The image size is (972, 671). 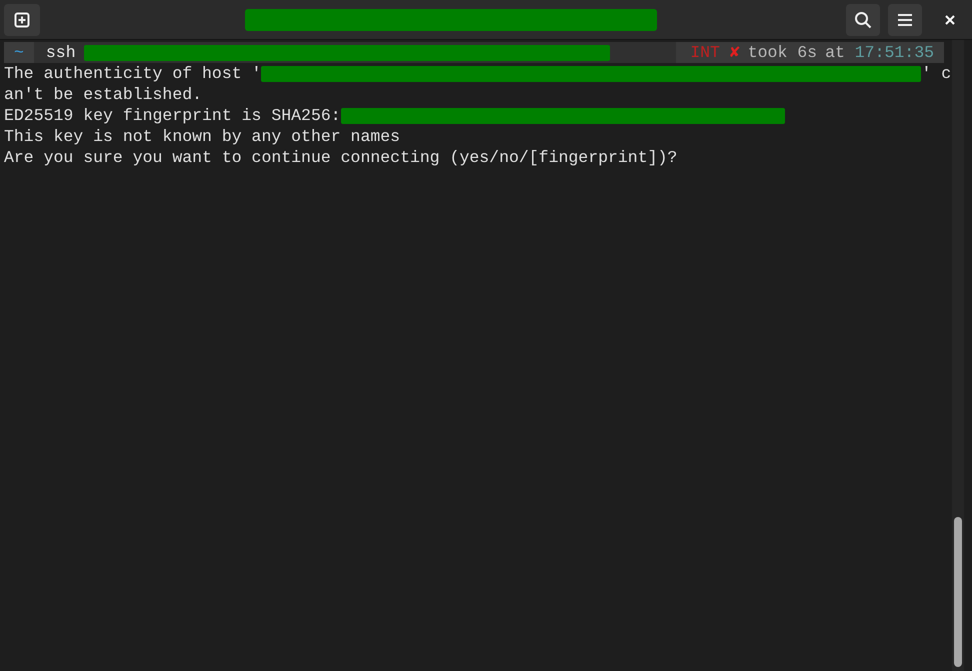 What do you see at coordinates (783, 52) in the screenshot?
I see `duration-text: took 6s` at bounding box center [783, 52].